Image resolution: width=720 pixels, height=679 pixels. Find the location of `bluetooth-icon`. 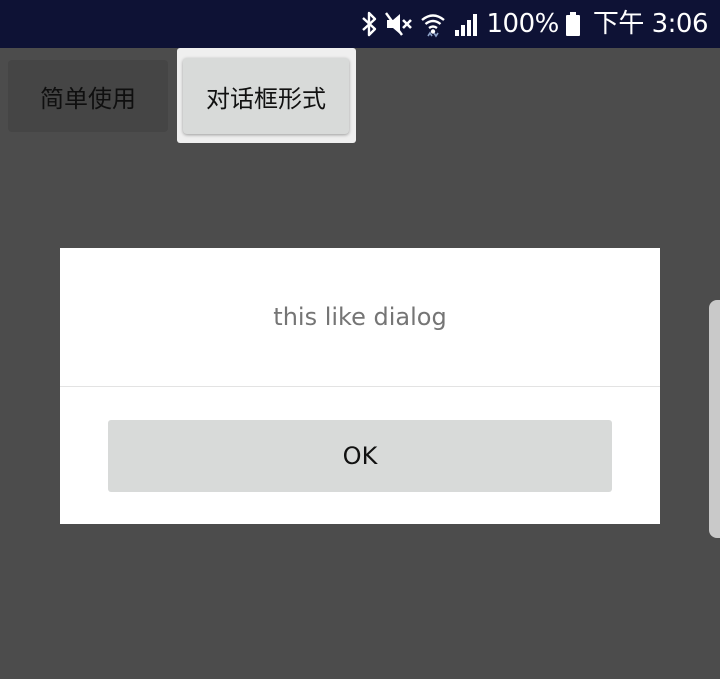

bluetooth-icon is located at coordinates (370, 24).